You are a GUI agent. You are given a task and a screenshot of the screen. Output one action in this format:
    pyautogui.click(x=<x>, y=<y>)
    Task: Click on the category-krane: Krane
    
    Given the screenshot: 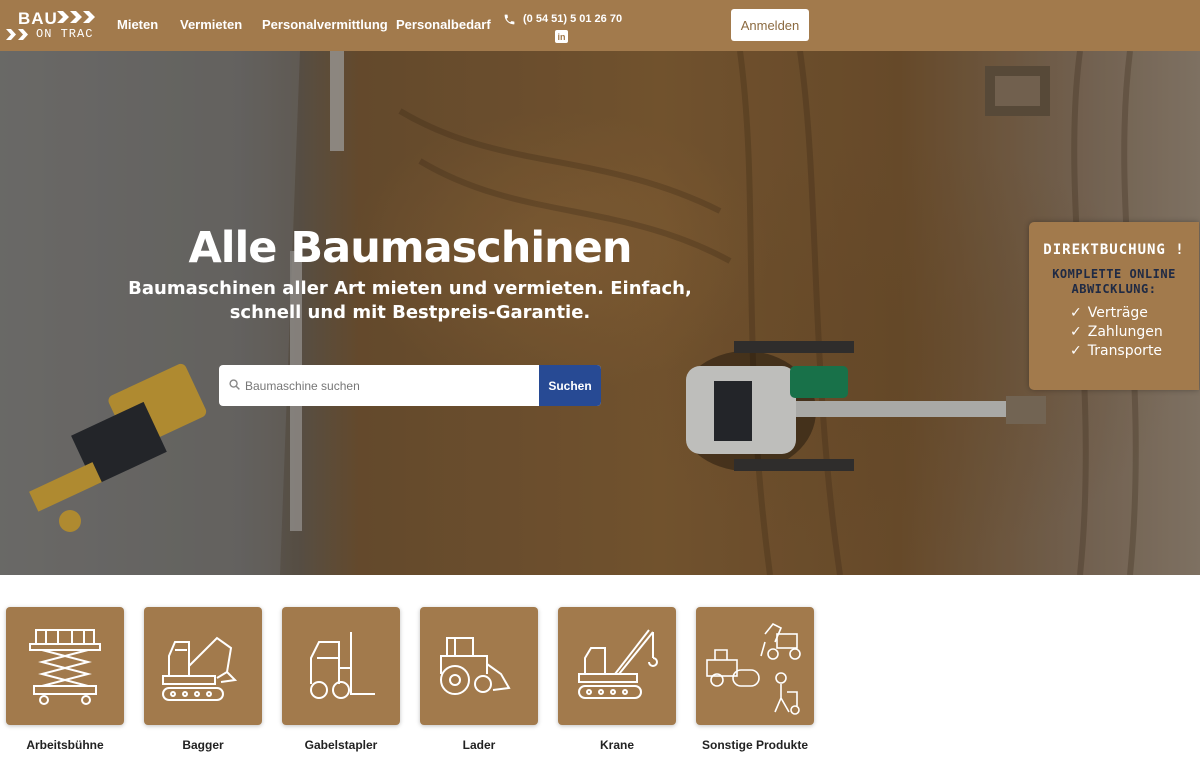 What is the action you would take?
    pyautogui.click(x=617, y=679)
    